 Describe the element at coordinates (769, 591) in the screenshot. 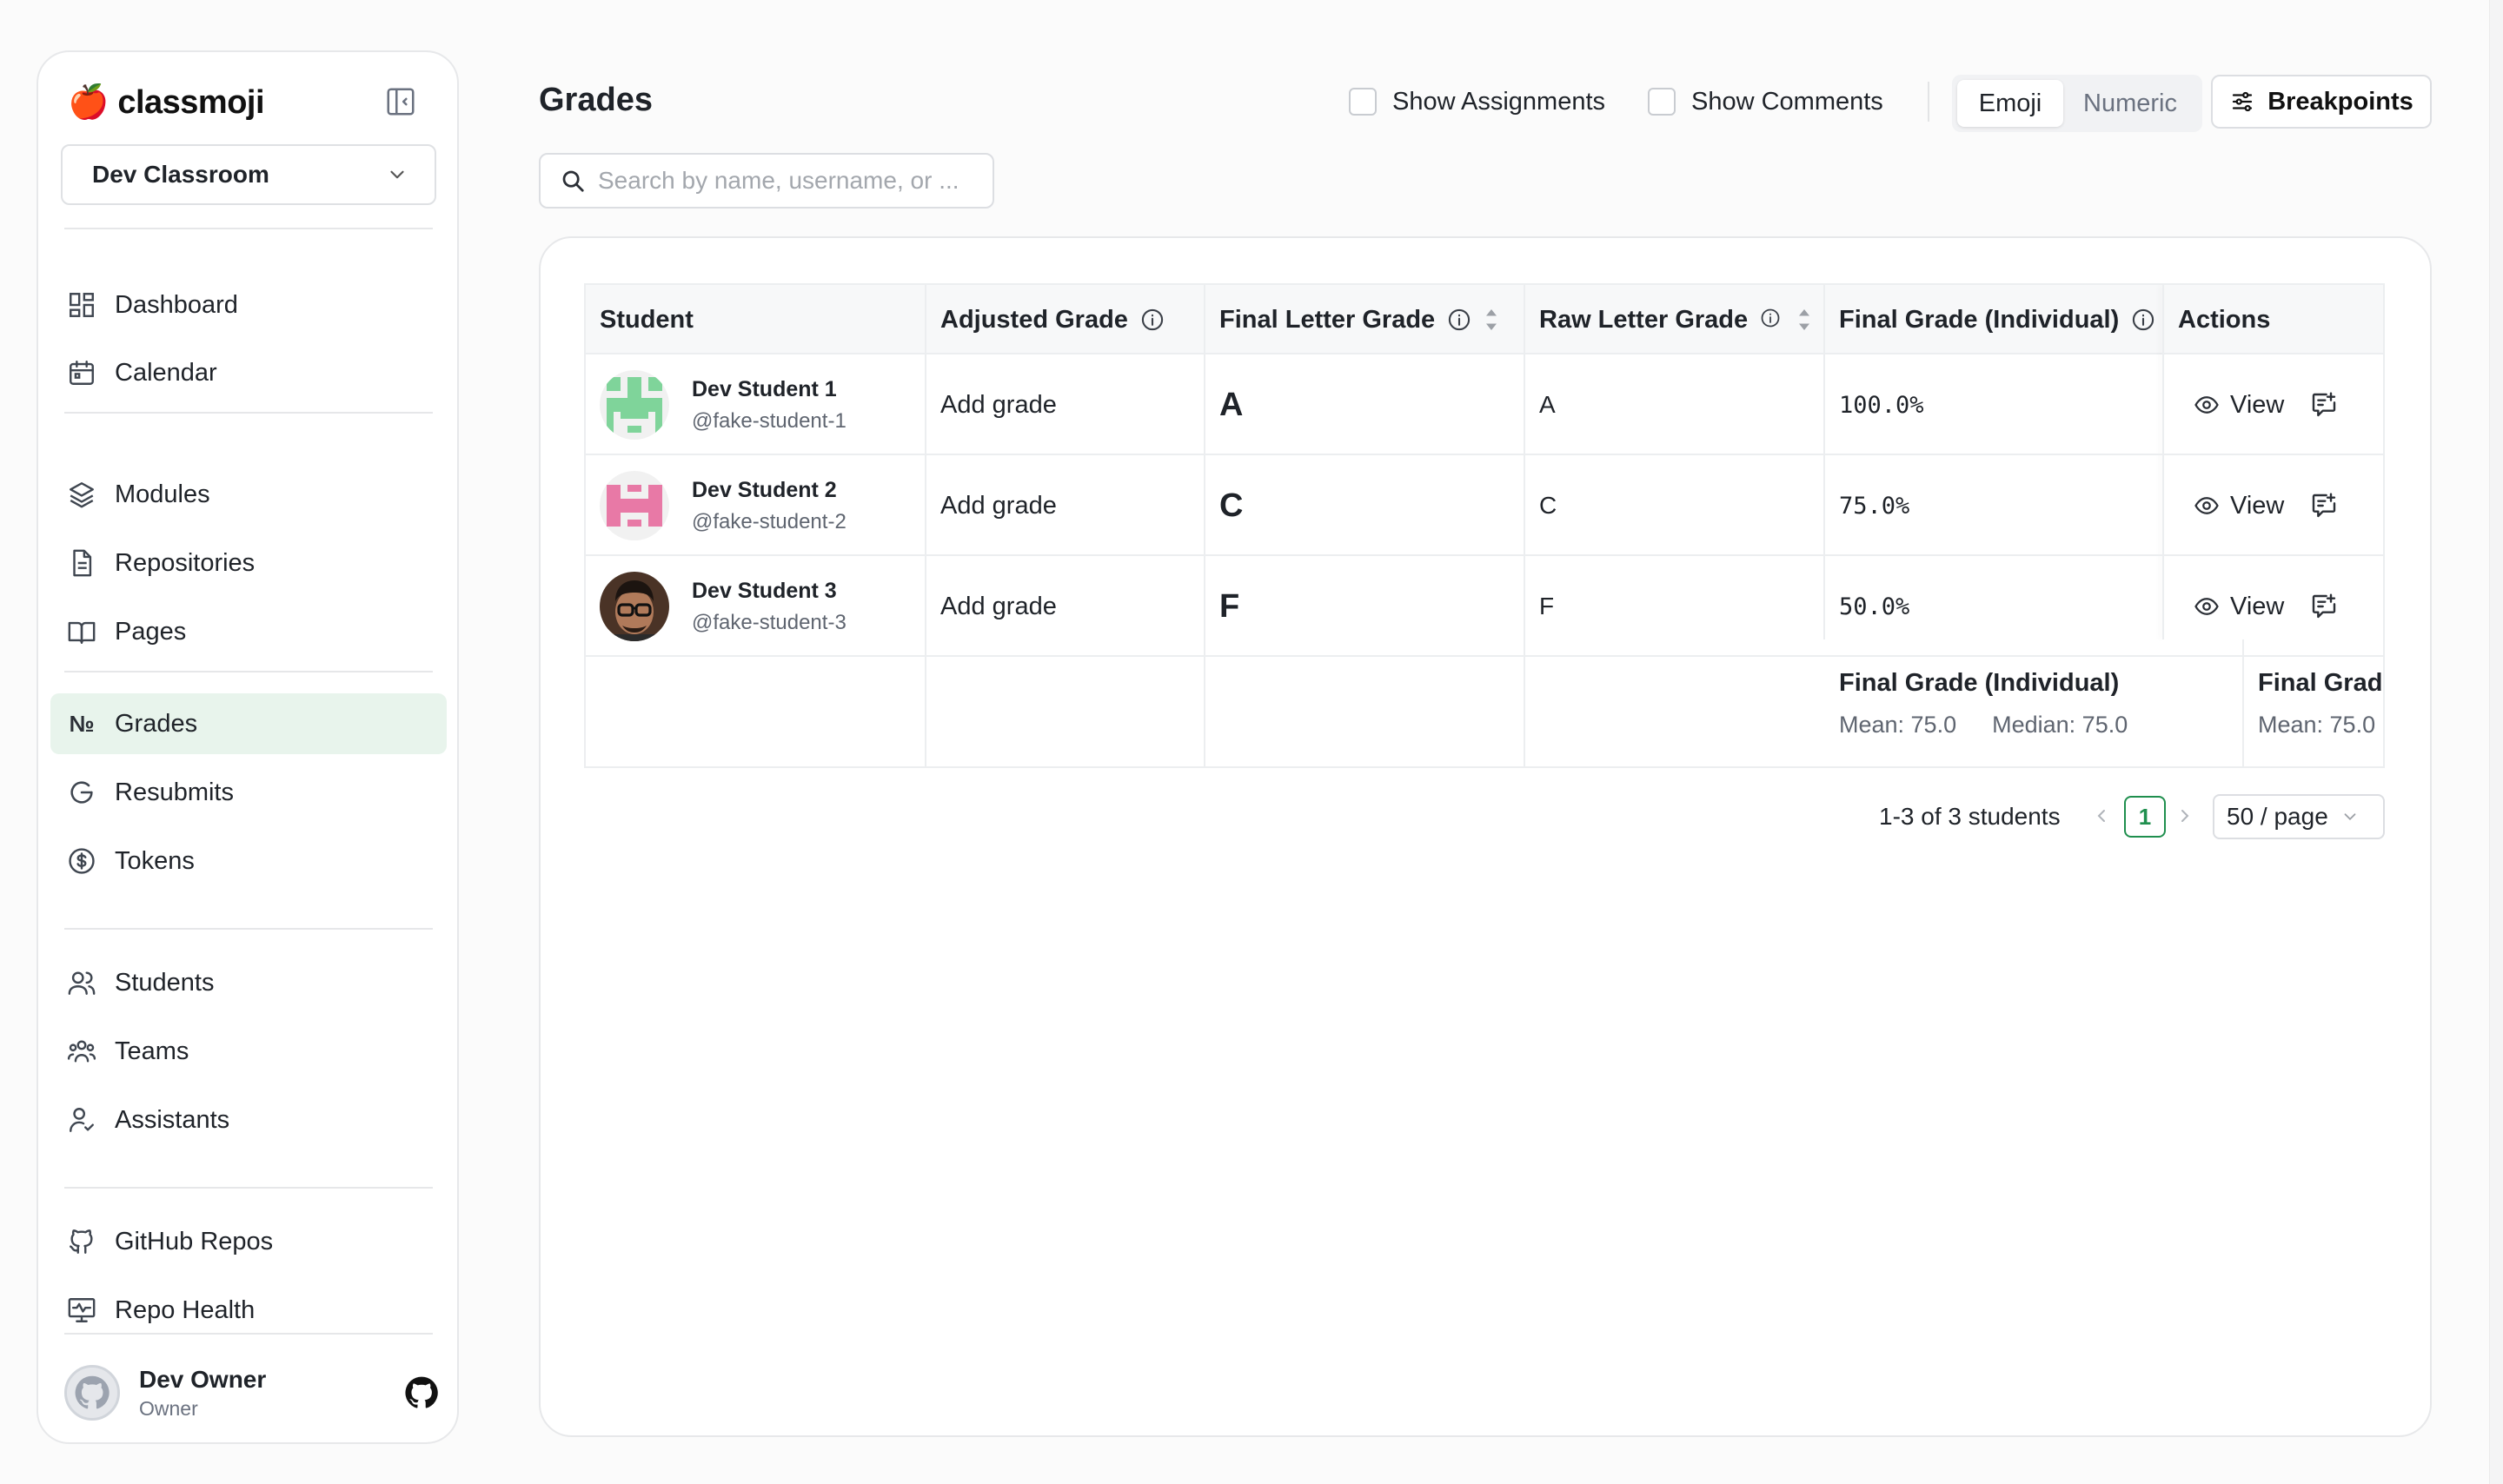

I see `student-name: Dev Student 3` at that location.